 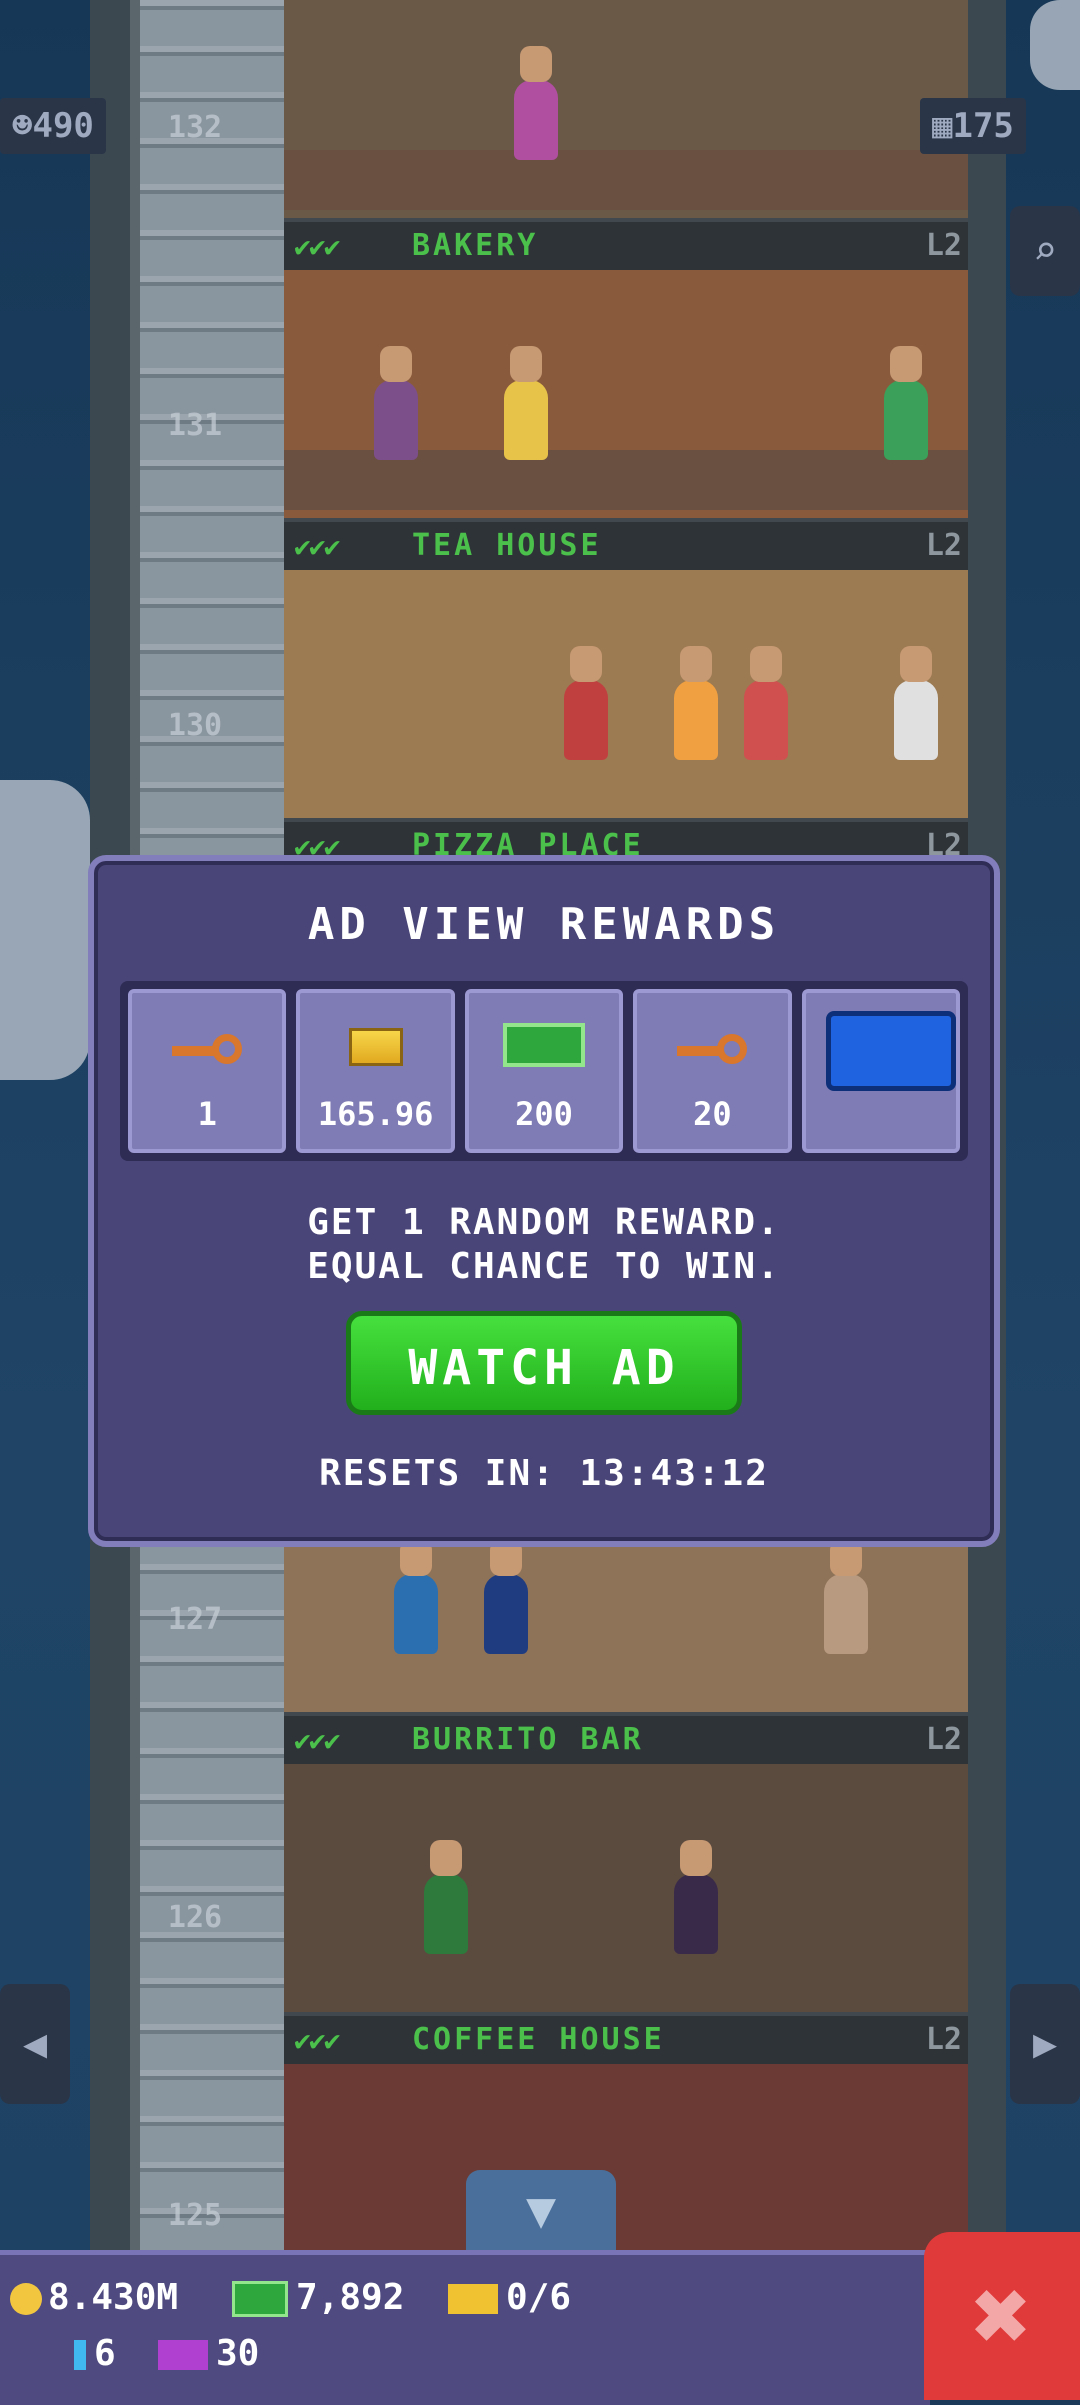 What do you see at coordinates (26, 2299) in the screenshot?
I see `coin-icon` at bounding box center [26, 2299].